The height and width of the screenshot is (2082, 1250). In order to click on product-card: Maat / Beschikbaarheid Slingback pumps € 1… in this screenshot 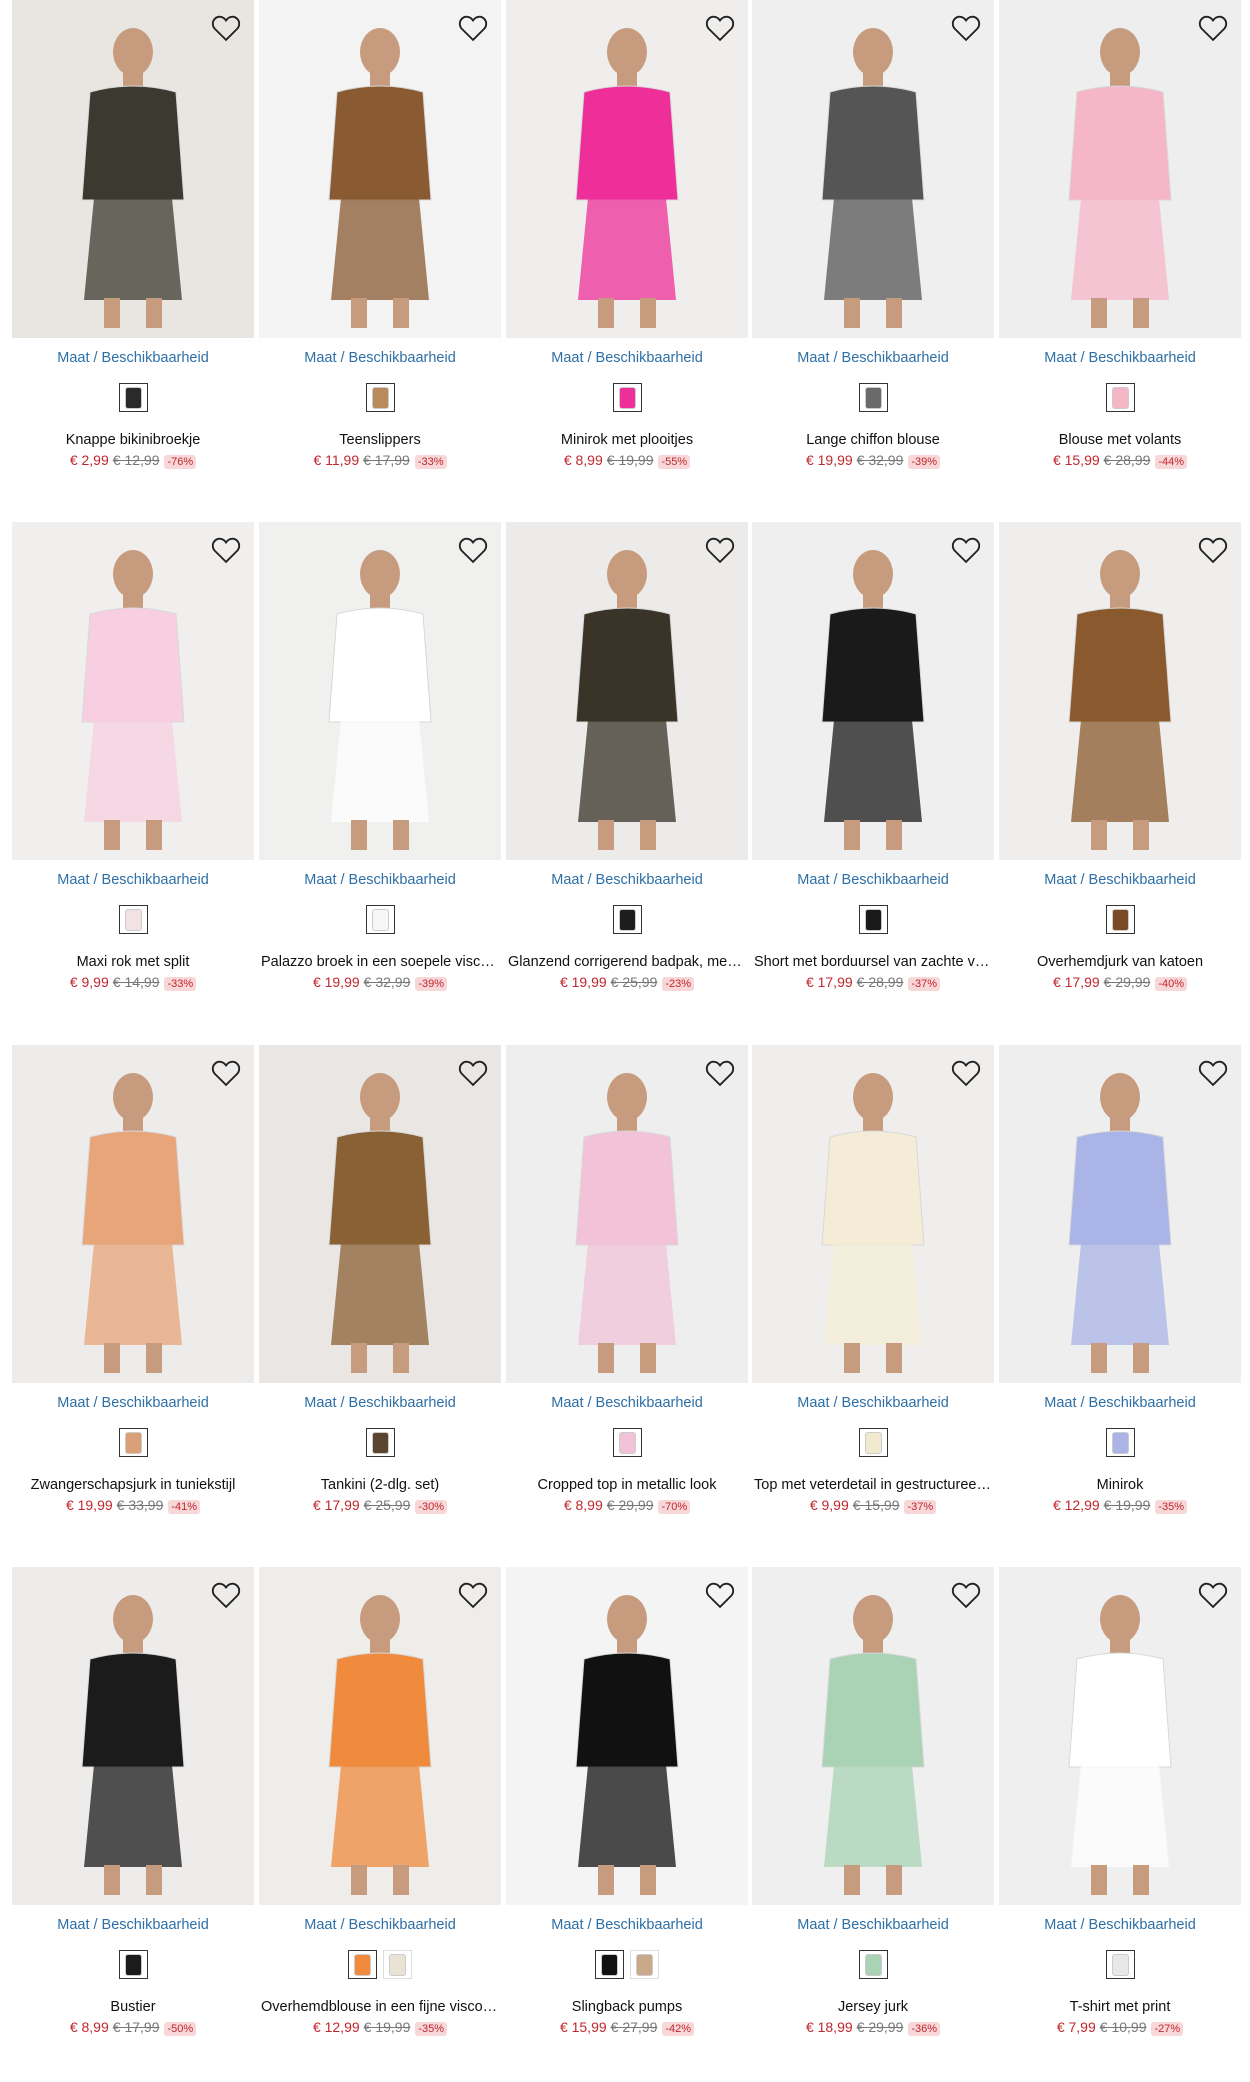, I will do `click(627, 1801)`.